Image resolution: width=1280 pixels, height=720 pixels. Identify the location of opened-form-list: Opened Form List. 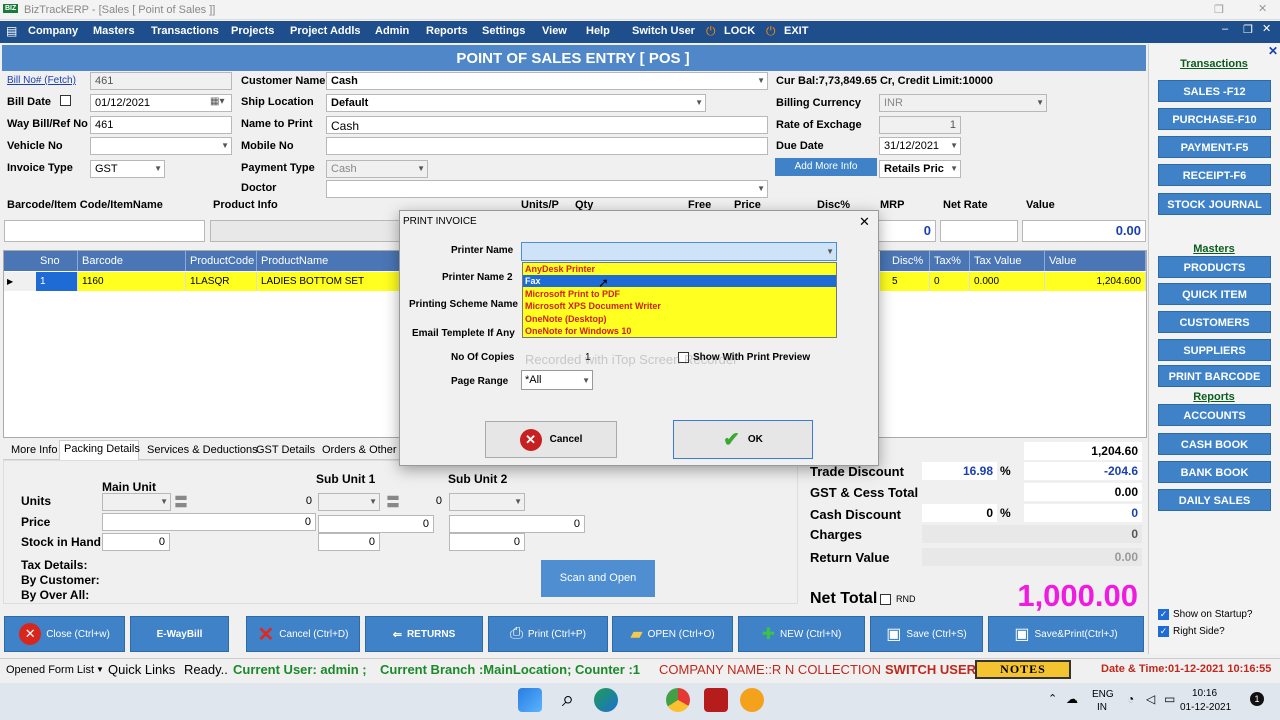
(50, 670).